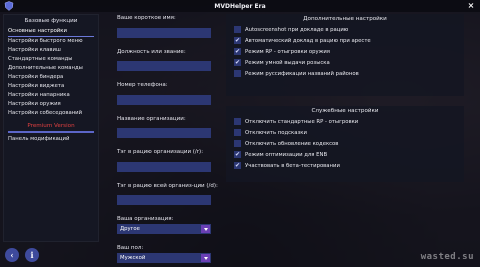 This screenshot has height=267, width=480. What do you see at coordinates (164, 166) in the screenshot?
I see `radio-tag-input` at bounding box center [164, 166].